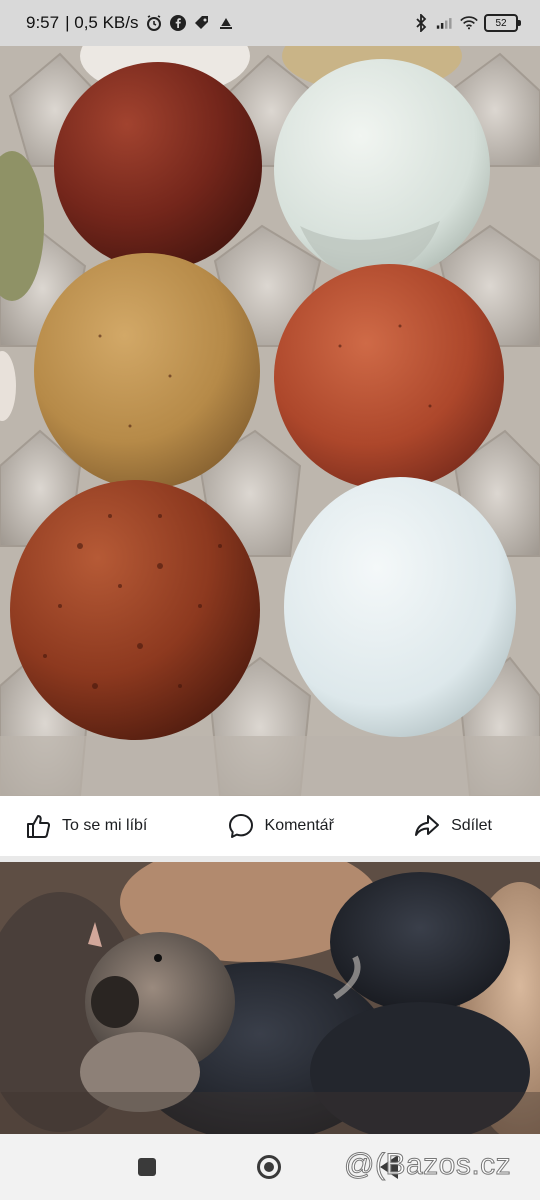  Describe the element at coordinates (105, 825) in the screenshot. I see `like-label: To se mi líbí` at that location.